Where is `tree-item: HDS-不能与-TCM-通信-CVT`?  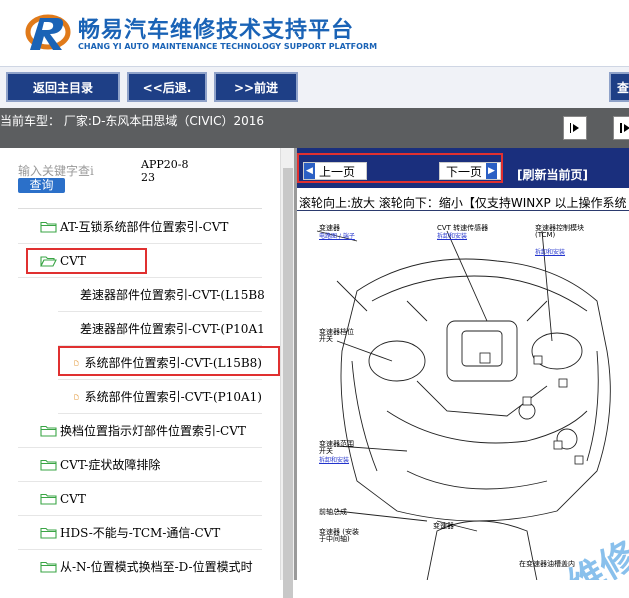
tree-item: HDS-不能与-TCM-通信-CVT is located at coordinates (140, 533).